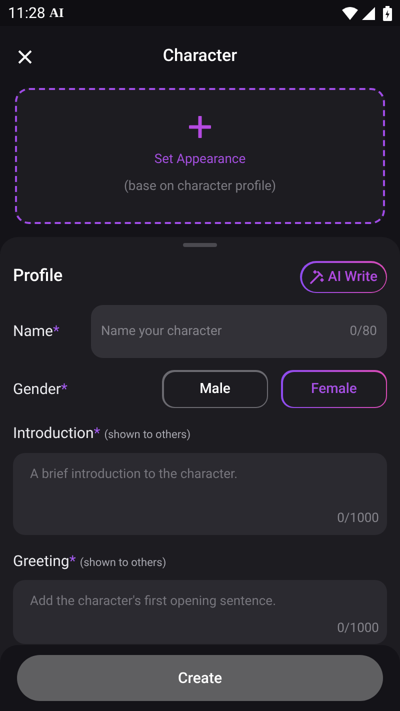 The image size is (400, 711). What do you see at coordinates (317, 277) in the screenshot?
I see `magic-pen-icon` at bounding box center [317, 277].